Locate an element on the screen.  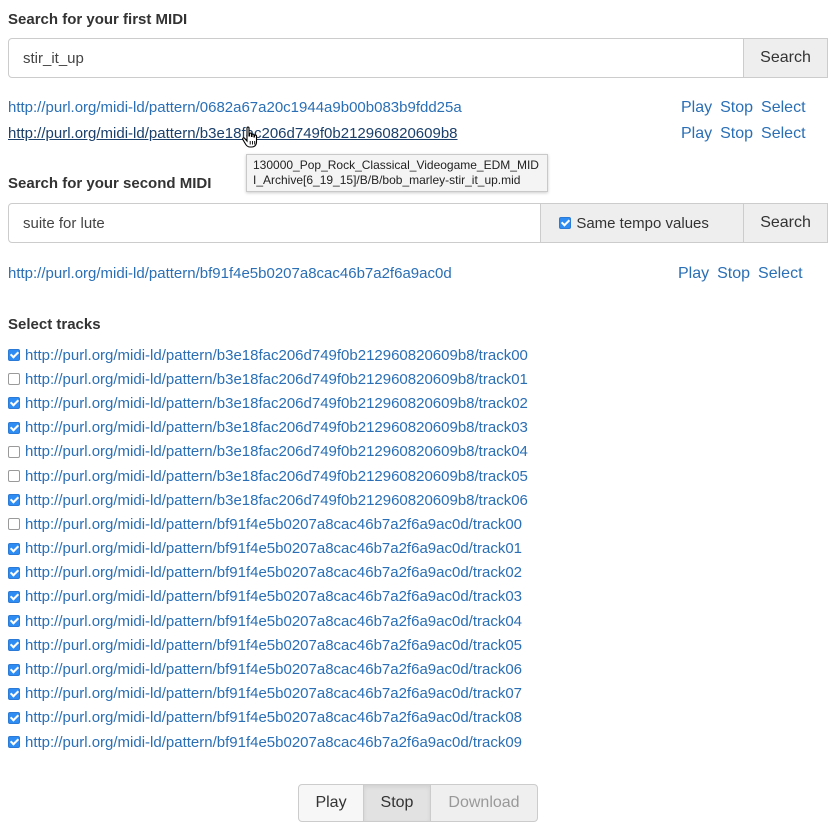
same-tempo-label: Same tempo values is located at coordinates (642, 223).